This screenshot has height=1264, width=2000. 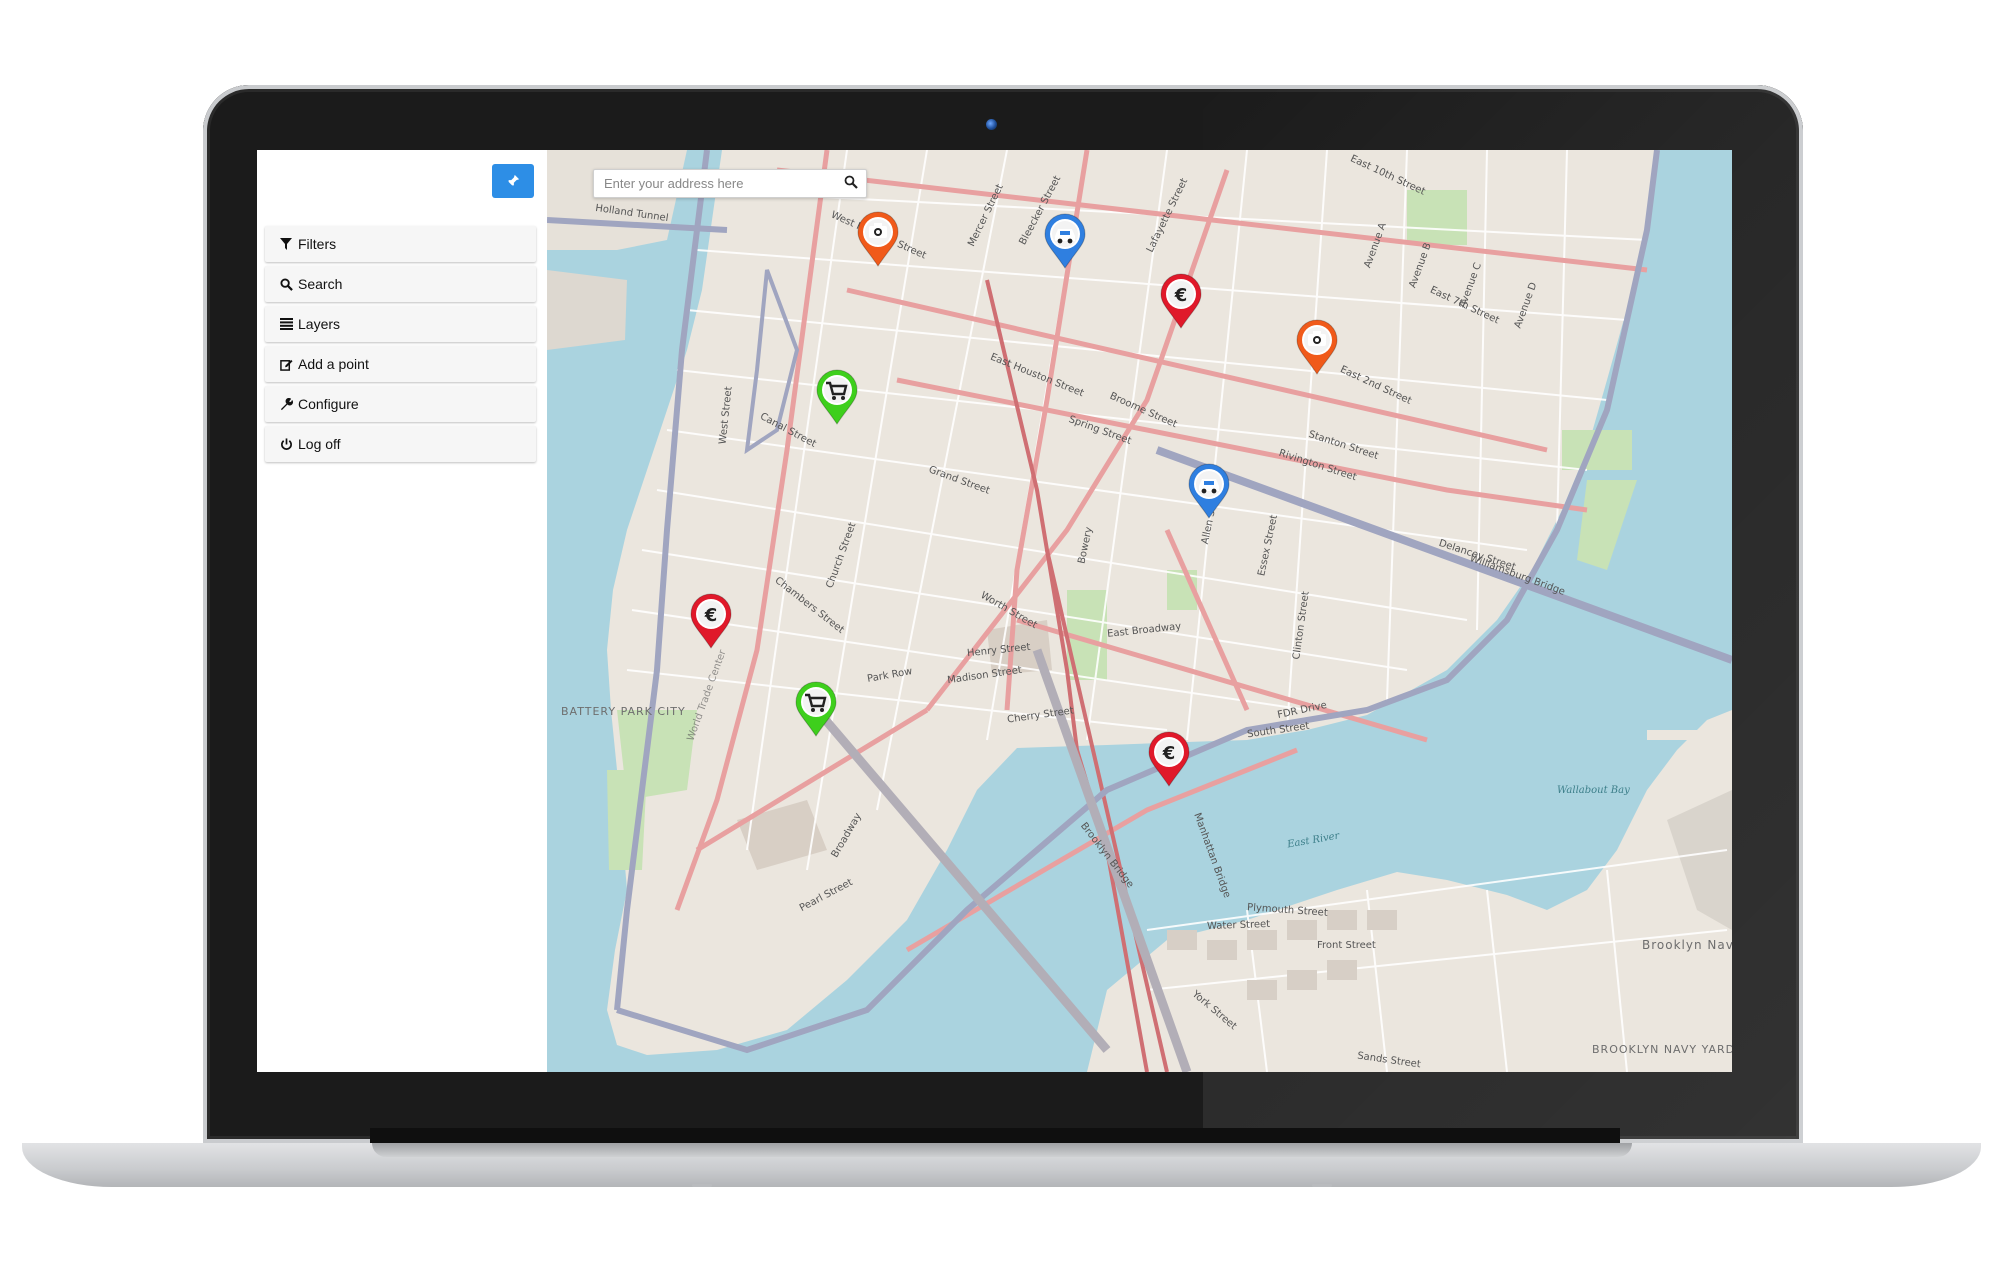 I want to click on address-search-input, so click(x=724, y=183).